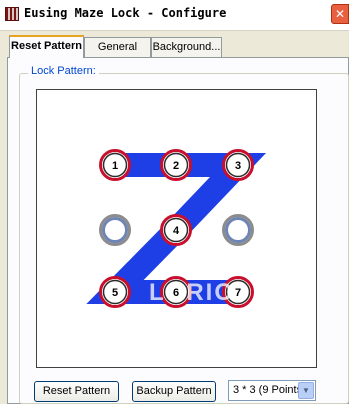 This screenshot has width=349, height=404. I want to click on pattern-node-label: 1, so click(115, 166).